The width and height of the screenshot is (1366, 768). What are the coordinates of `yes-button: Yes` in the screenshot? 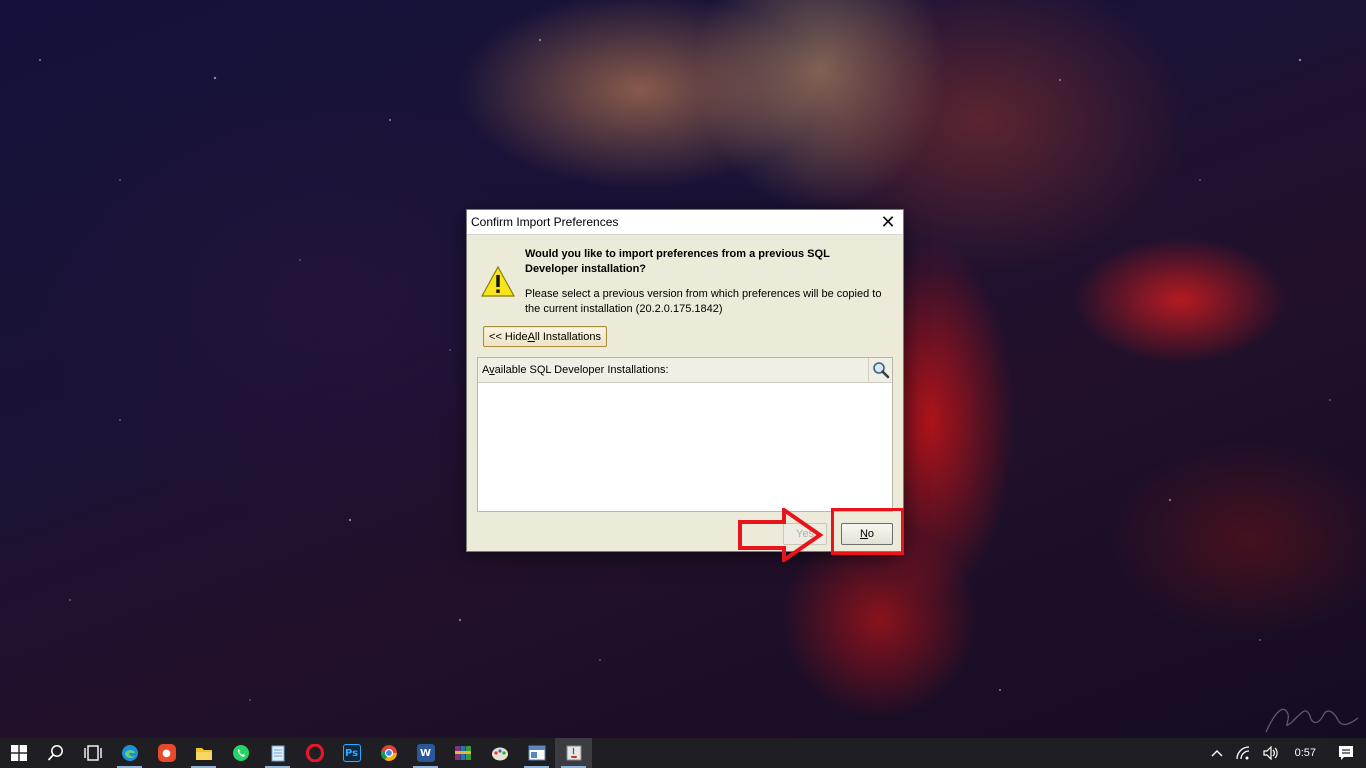 It's located at (805, 534).